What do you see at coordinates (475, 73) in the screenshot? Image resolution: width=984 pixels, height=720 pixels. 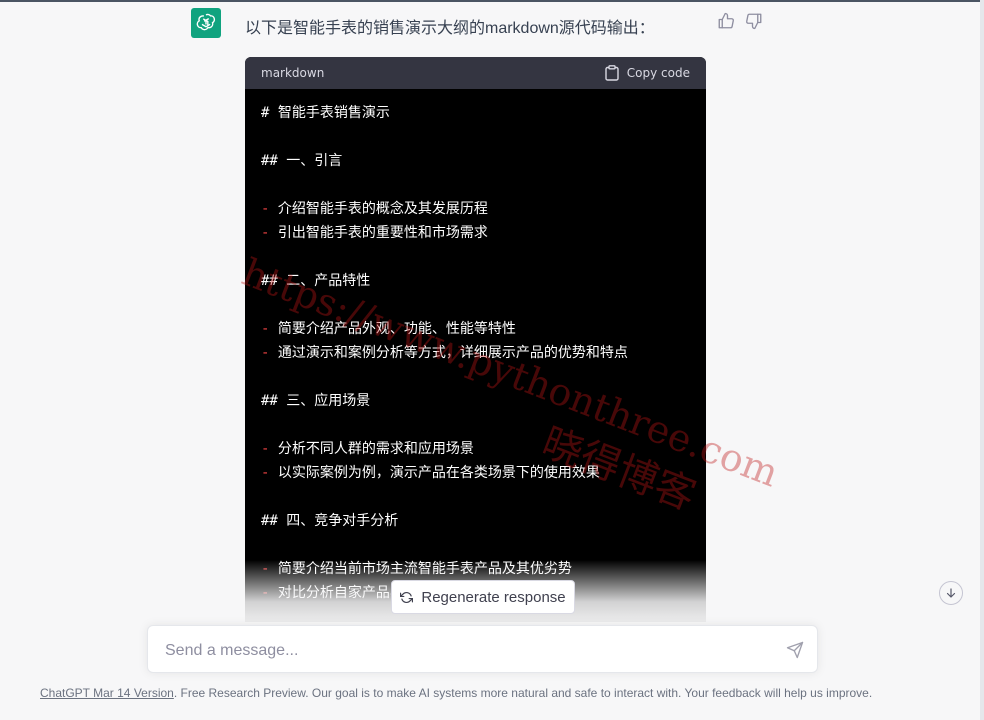 I see `code-header: markdown Copy code` at bounding box center [475, 73].